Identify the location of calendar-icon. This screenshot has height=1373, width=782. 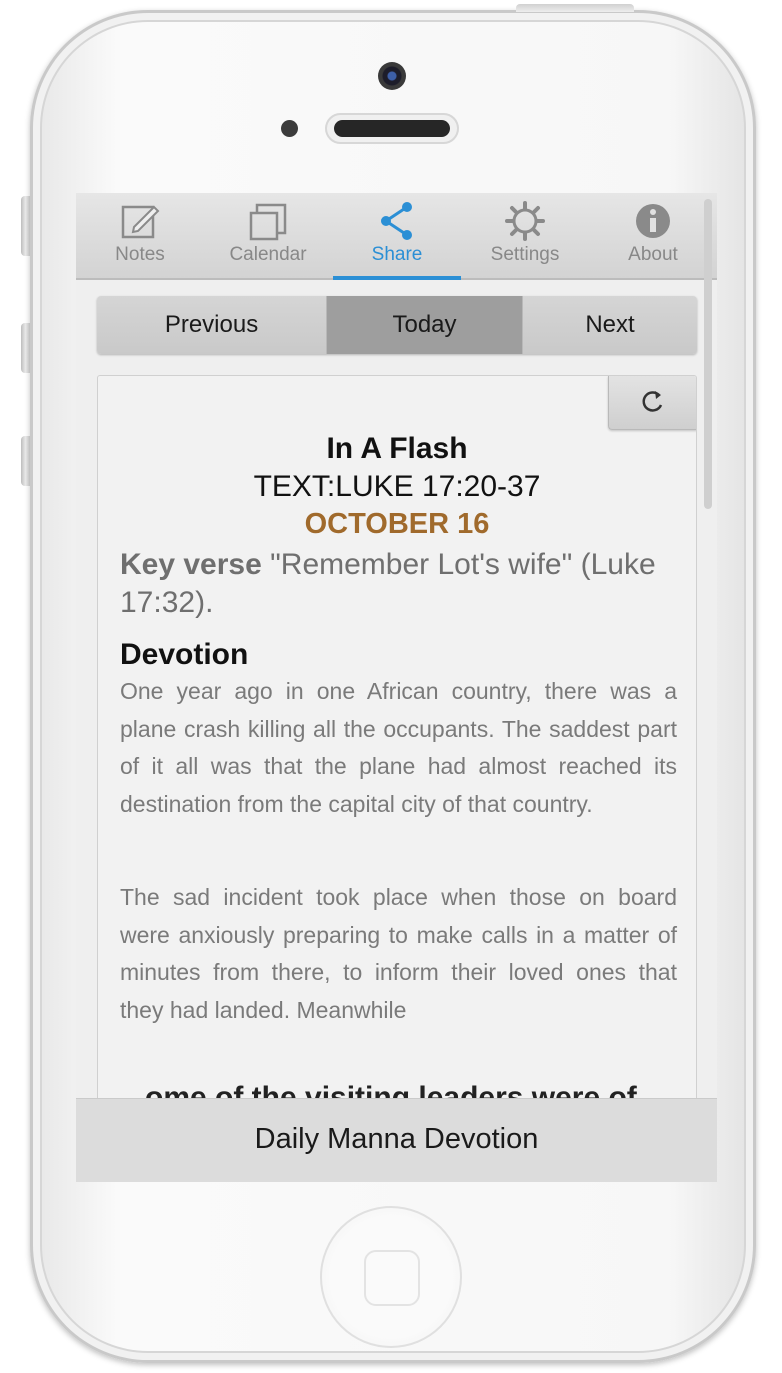
(268, 222).